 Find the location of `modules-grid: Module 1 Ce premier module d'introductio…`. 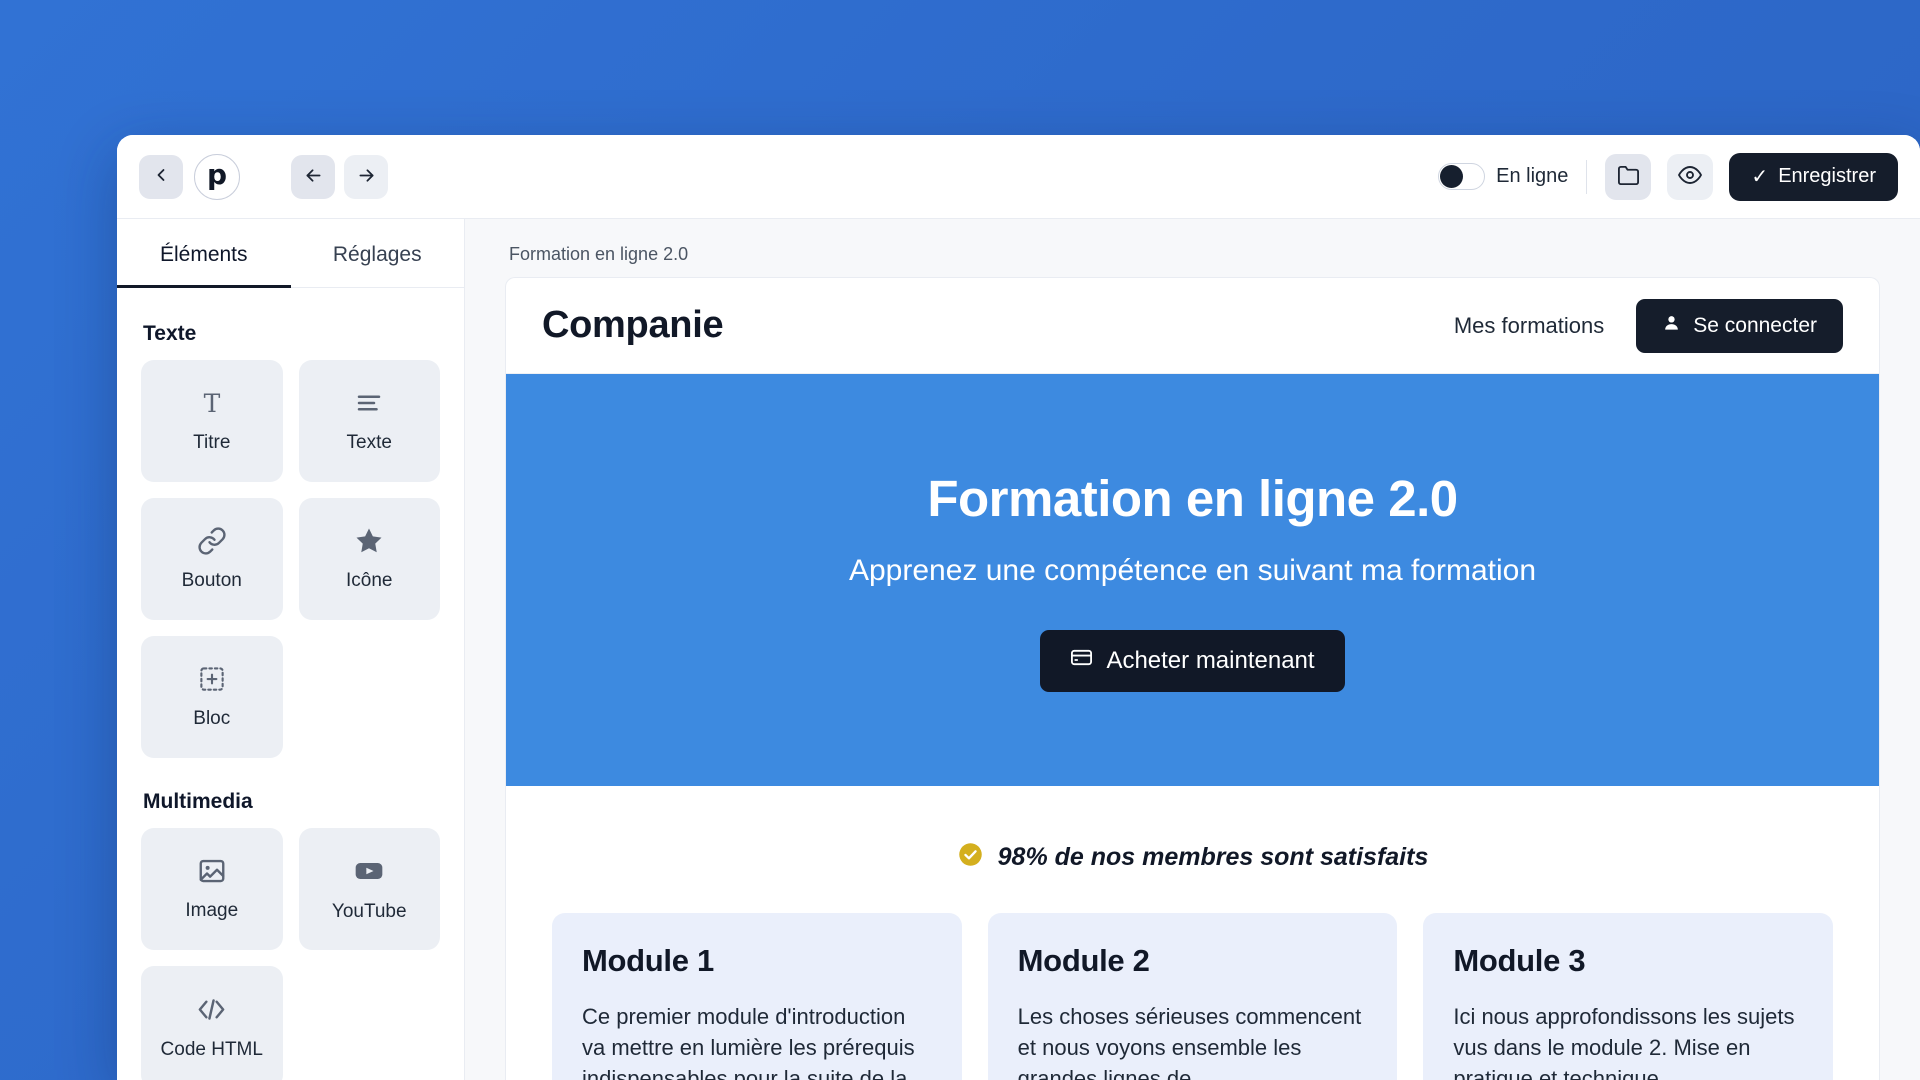

modules-grid: Module 1 Ce premier module d'introductio… is located at coordinates (1192, 996).